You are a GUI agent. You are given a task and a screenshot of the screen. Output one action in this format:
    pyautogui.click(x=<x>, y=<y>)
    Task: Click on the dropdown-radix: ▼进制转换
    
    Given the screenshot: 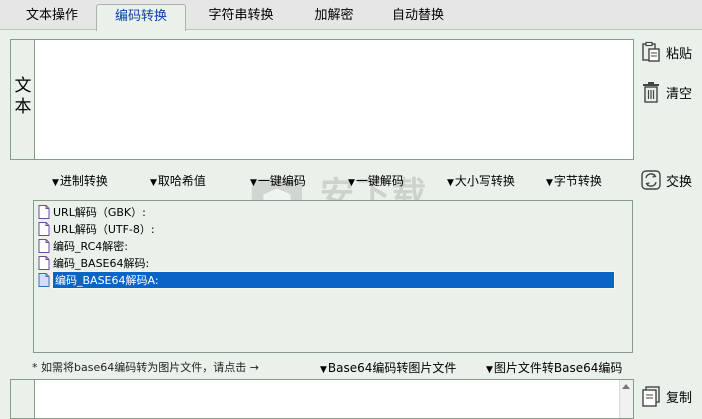 What is the action you would take?
    pyautogui.click(x=80, y=180)
    